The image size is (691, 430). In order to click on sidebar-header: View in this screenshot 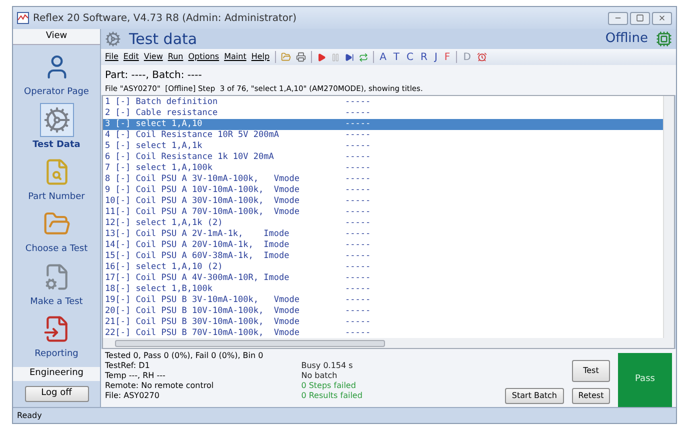, I will do `click(56, 37)`.